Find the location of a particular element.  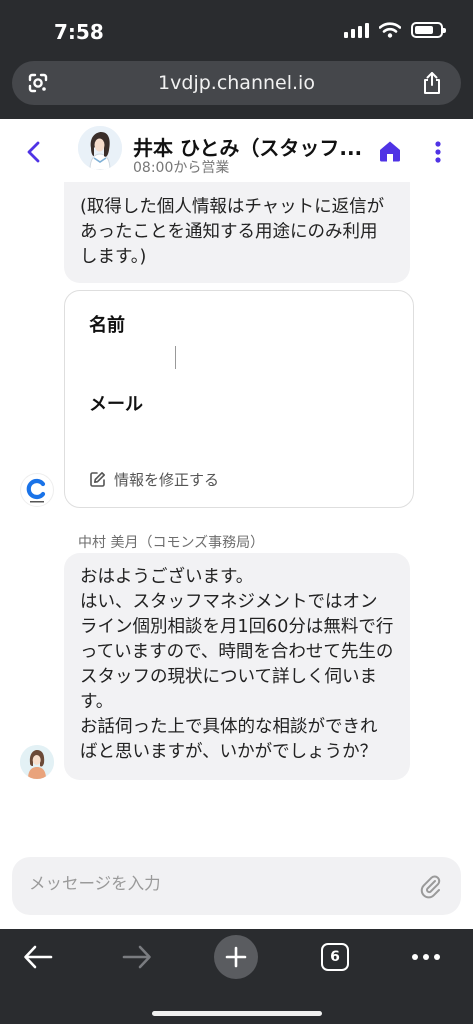

edit-info-button: 情報を修正する is located at coordinates (154, 479).